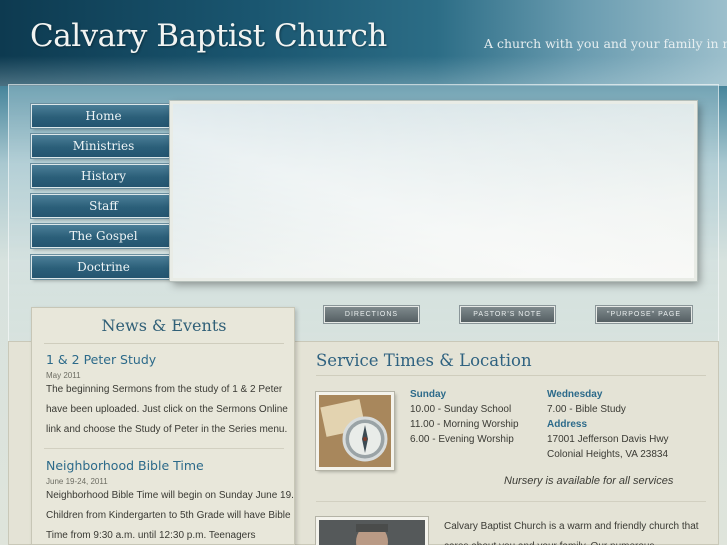 Image resolution: width=727 pixels, height=545 pixels. What do you see at coordinates (63, 375) in the screenshot?
I see `news-item-date: May 2011` at bounding box center [63, 375].